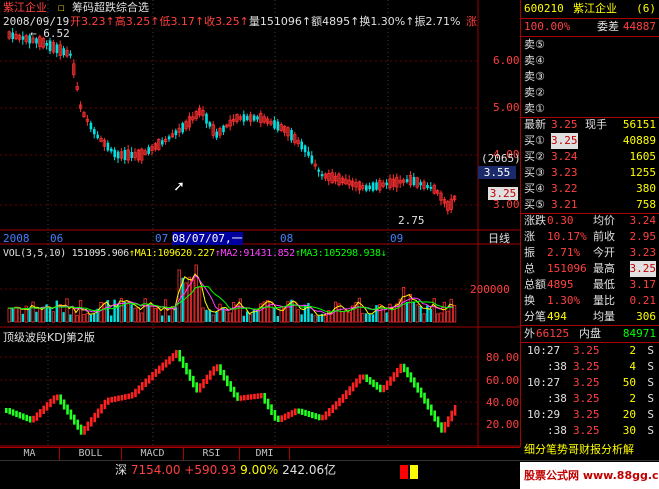 This screenshot has height=489, width=659. Describe the element at coordinates (186, 253) in the screenshot. I see `ma1-value: 109620.227` at that location.